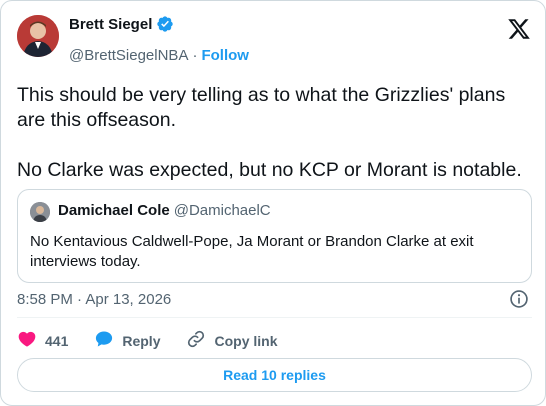 The image size is (546, 406). What do you see at coordinates (110, 24) in the screenshot?
I see `author-name: Brett Siegel` at bounding box center [110, 24].